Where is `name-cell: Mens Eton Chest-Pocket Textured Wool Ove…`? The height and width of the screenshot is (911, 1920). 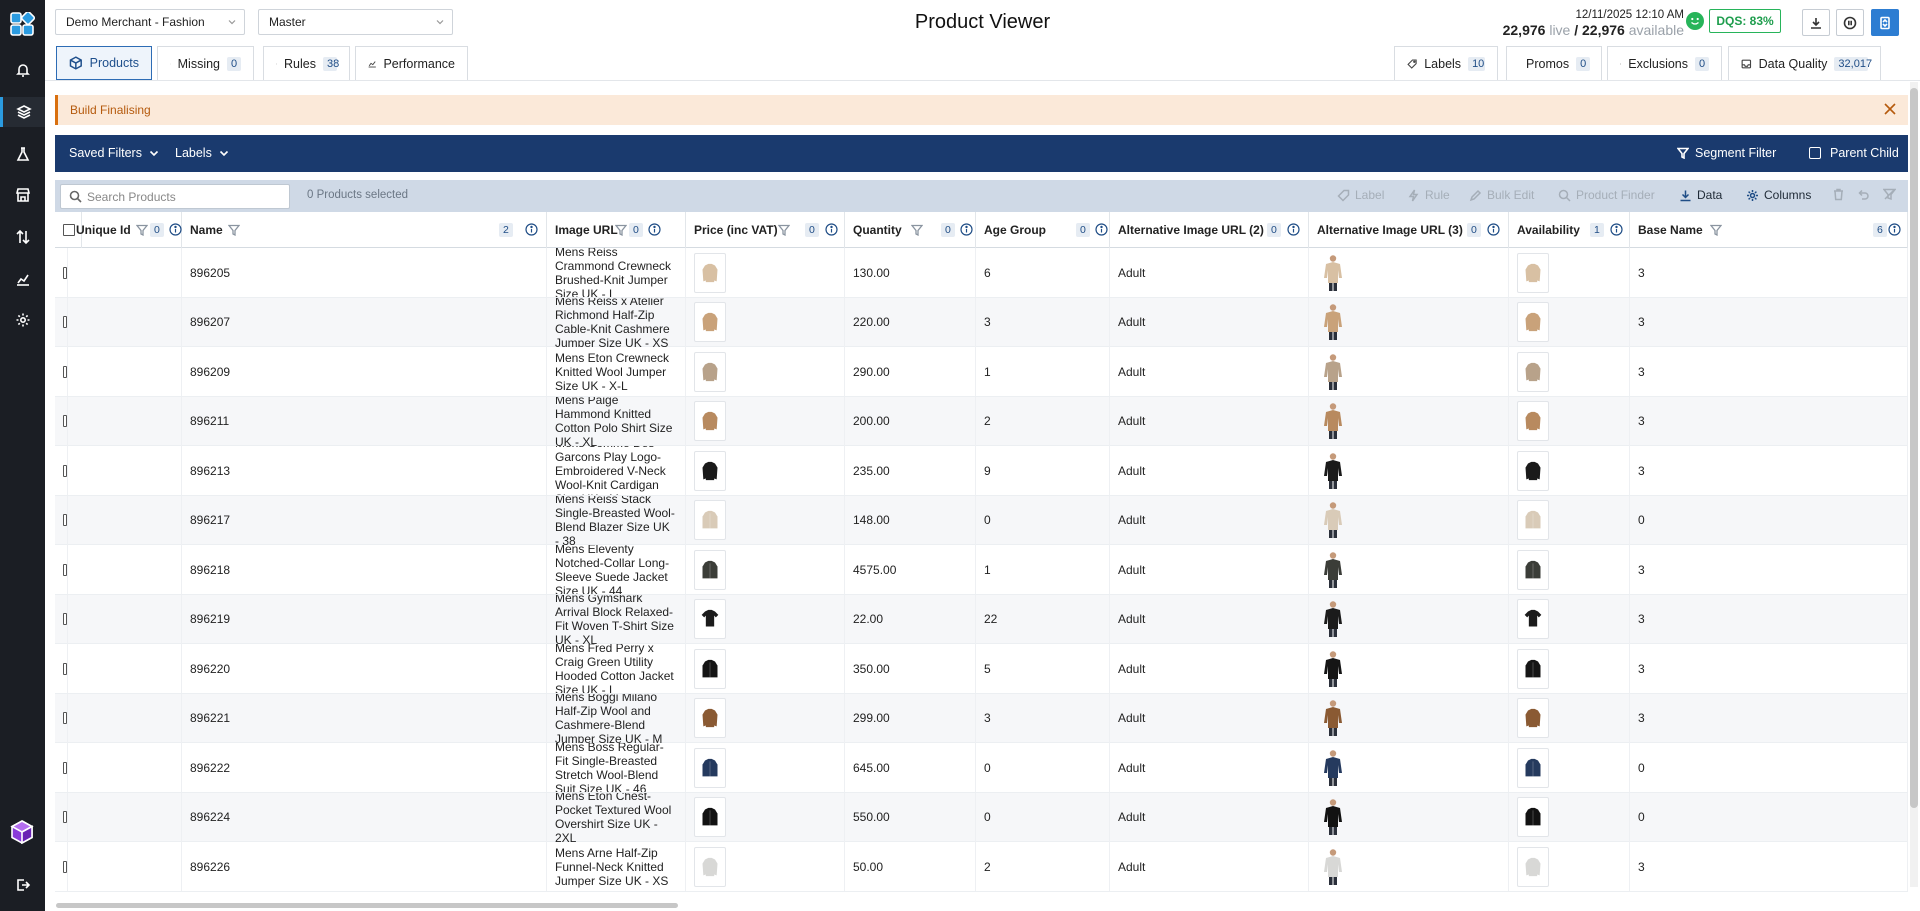 name-cell: Mens Eton Chest-Pocket Textured Wool Ove… is located at coordinates (616, 817).